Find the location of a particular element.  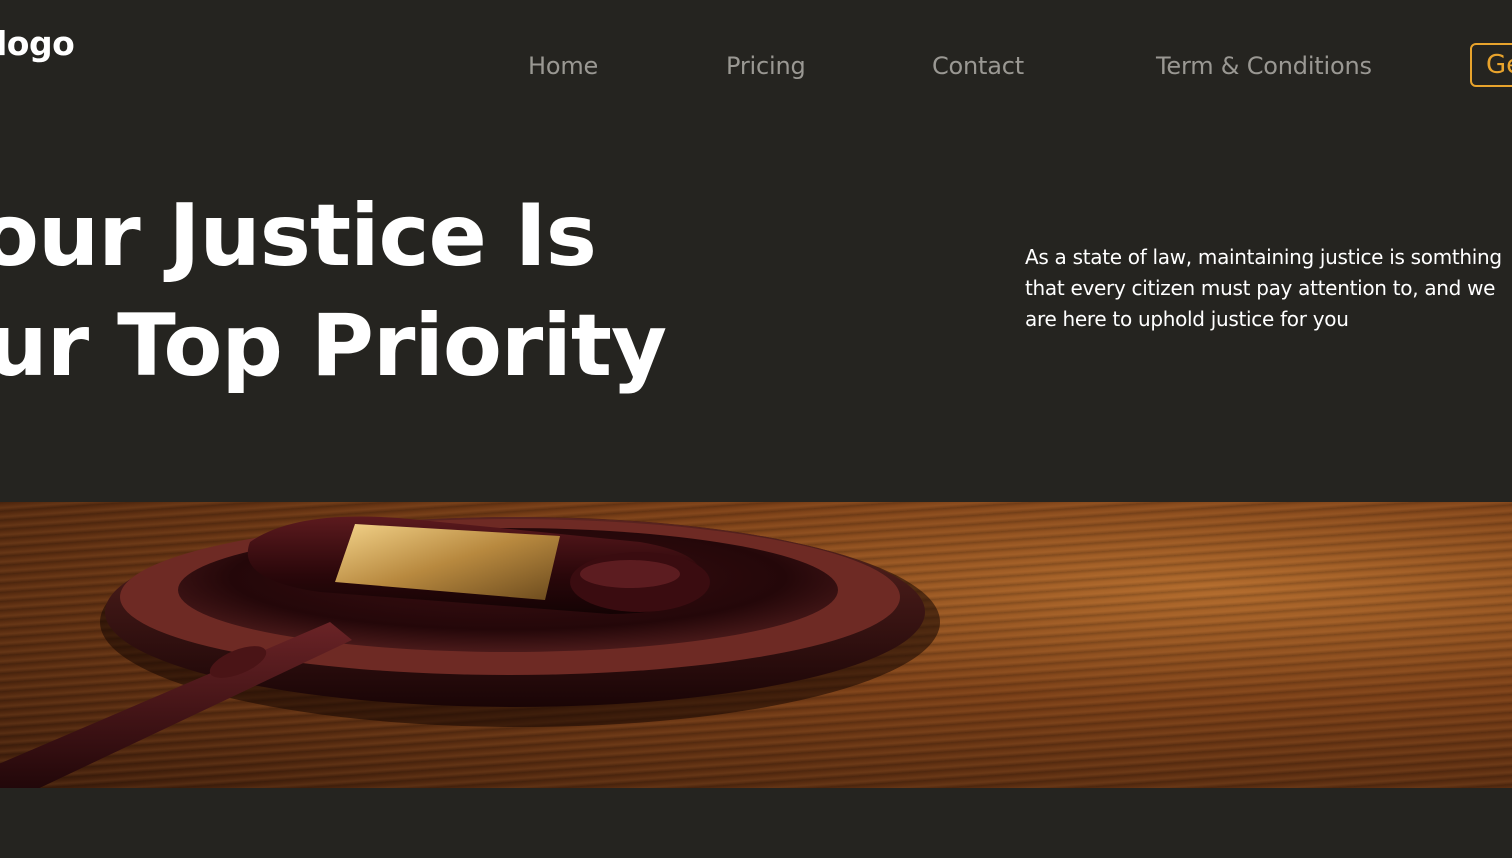

page-bottom-section is located at coordinates (756, 823).